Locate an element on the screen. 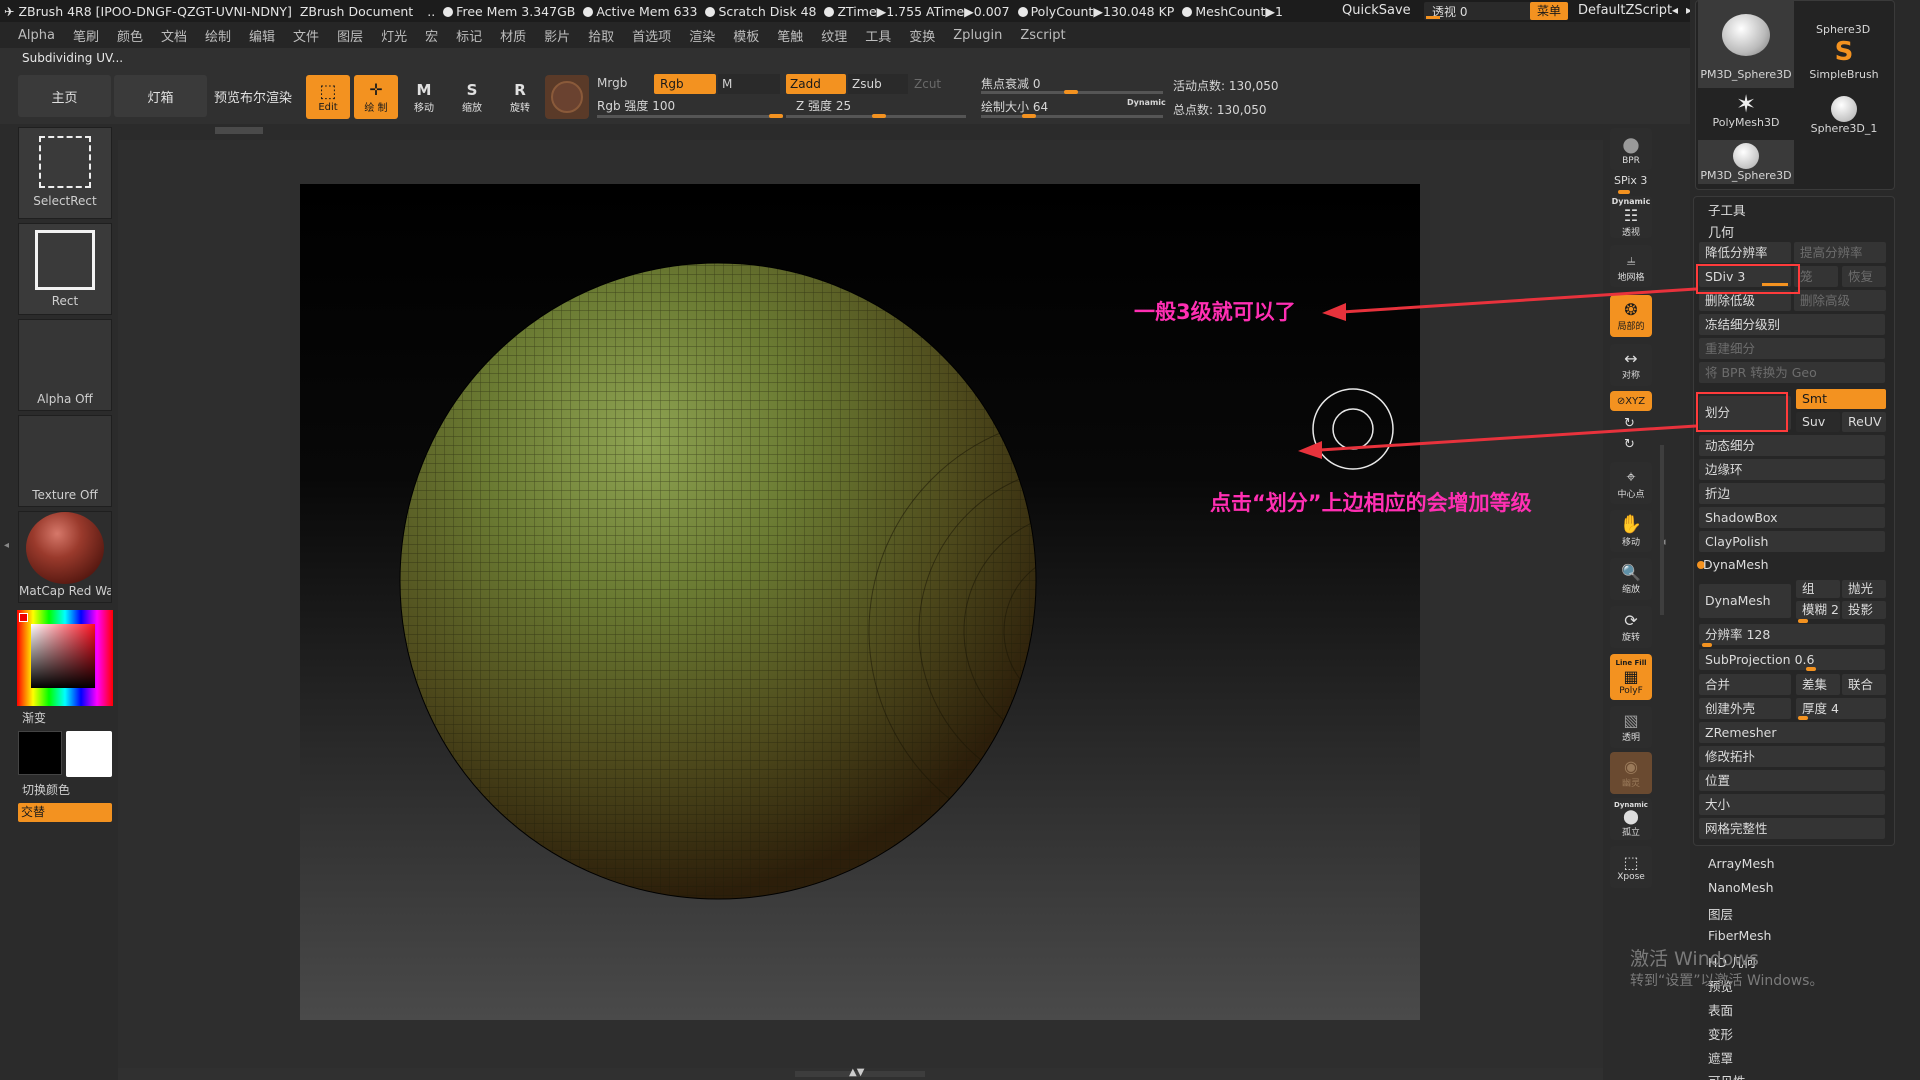 Image resolution: width=1920 pixels, height=1080 pixels. annotation-divide-note: 点击“划分”上边相应的会增加等级 is located at coordinates (1371, 503).